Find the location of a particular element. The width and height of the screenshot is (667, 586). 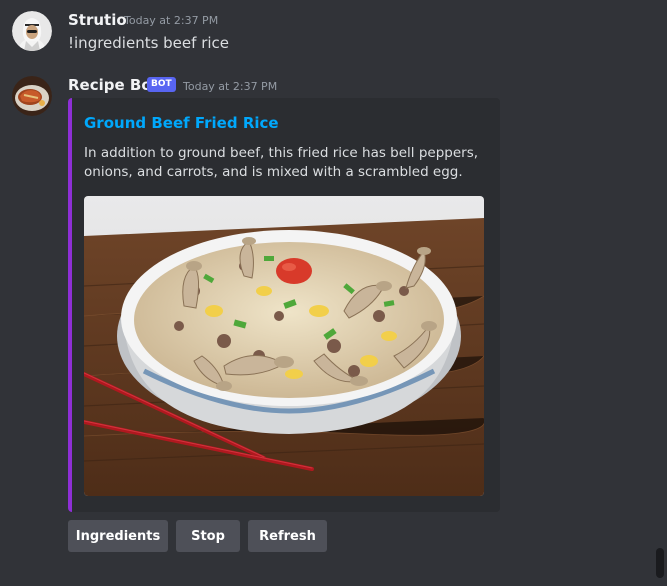

bot-badge: BOT is located at coordinates (161, 84).